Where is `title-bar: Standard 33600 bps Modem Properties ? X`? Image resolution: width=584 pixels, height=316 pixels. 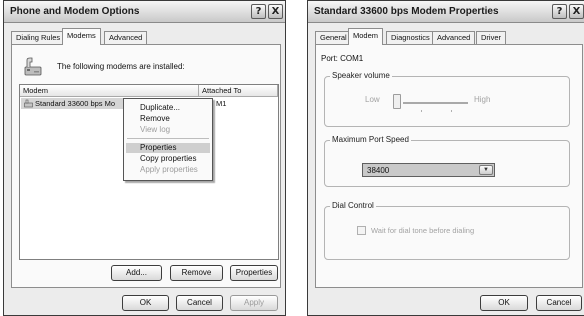 title-bar: Standard 33600 bps Modem Properties ? X is located at coordinates (446, 12).